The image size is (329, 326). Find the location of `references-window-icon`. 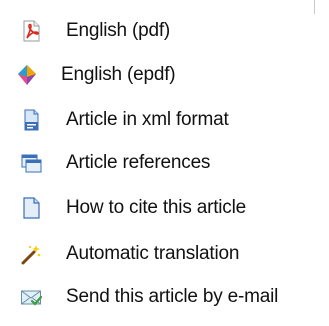

references-window-icon is located at coordinates (31, 163).